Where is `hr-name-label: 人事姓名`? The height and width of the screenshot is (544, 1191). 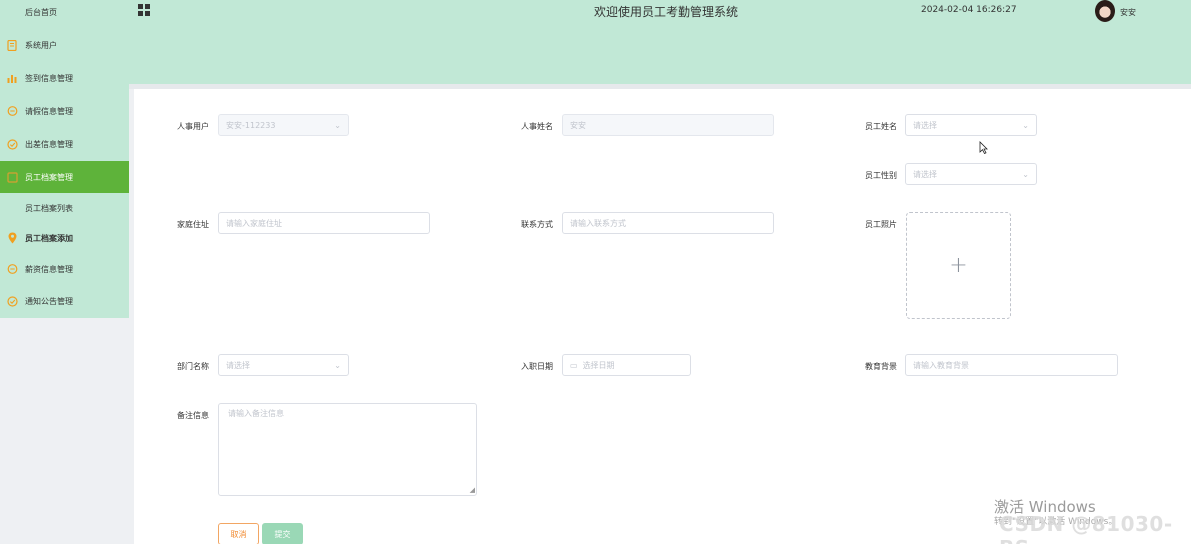 hr-name-label: 人事姓名 is located at coordinates (537, 126).